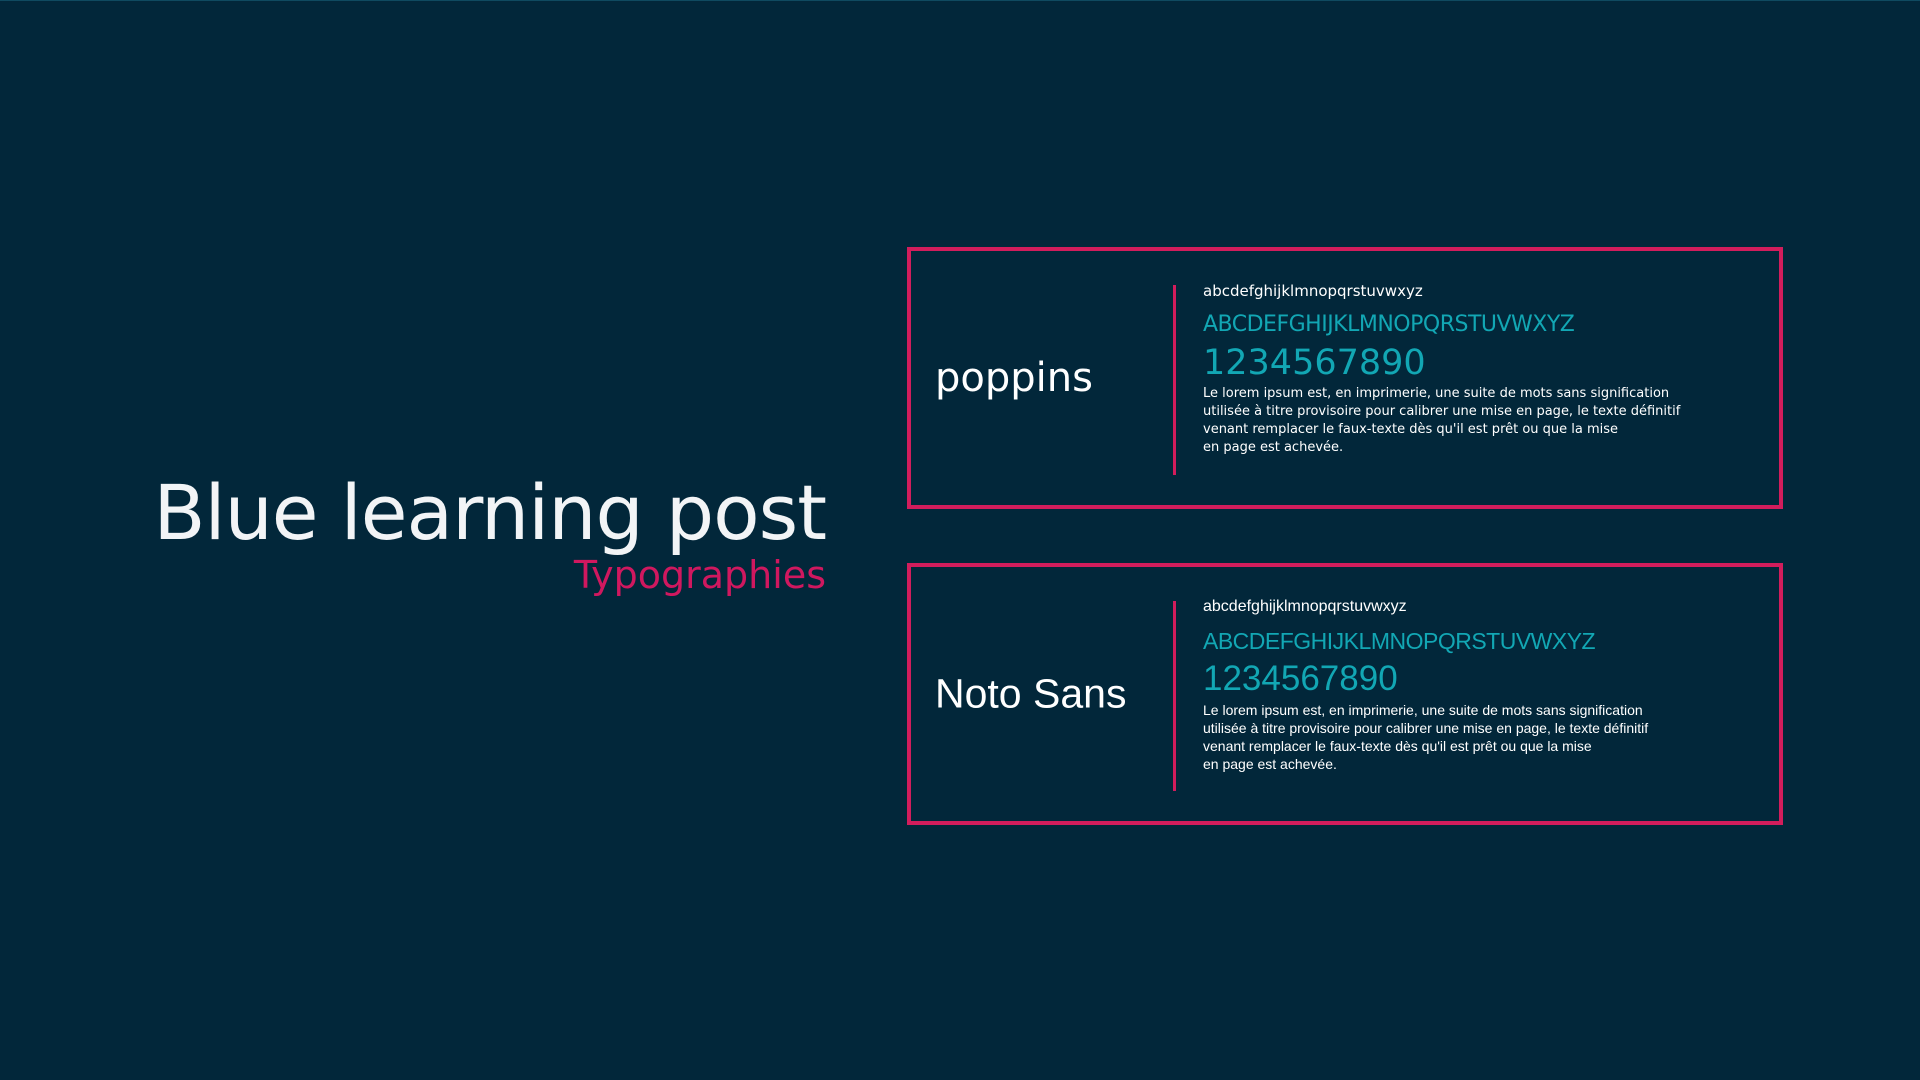 The image size is (1920, 1080). I want to click on top-border-line, so click(960, 0).